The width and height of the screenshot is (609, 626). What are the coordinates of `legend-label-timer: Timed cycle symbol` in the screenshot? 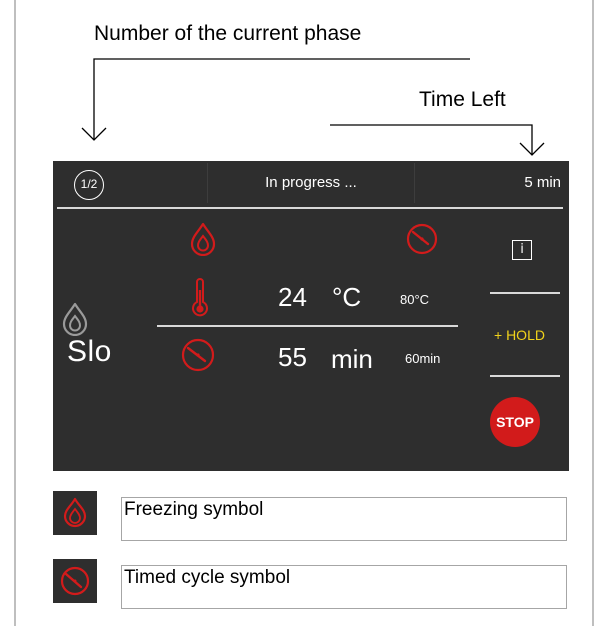 It's located at (344, 587).